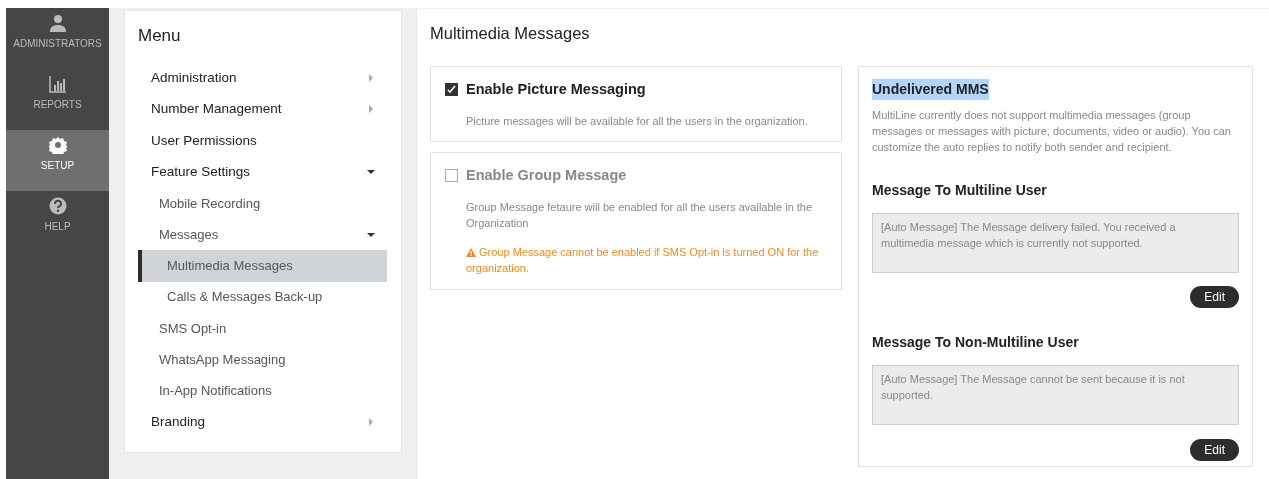 This screenshot has width=1269, height=479. Describe the element at coordinates (471, 252) in the screenshot. I see `warning-icon` at that location.